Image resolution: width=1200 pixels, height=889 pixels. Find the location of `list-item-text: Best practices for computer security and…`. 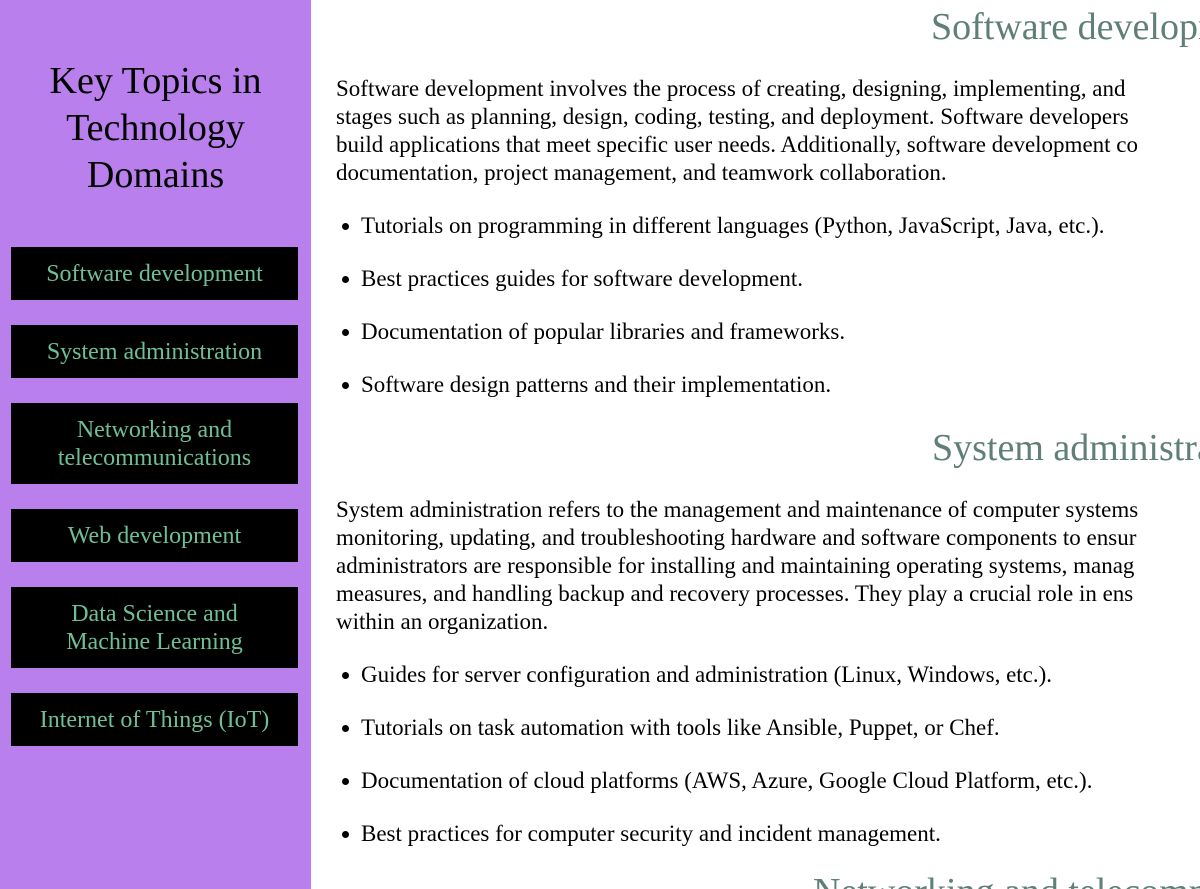

list-item-text: Best practices for computer security and… is located at coordinates (651, 833).